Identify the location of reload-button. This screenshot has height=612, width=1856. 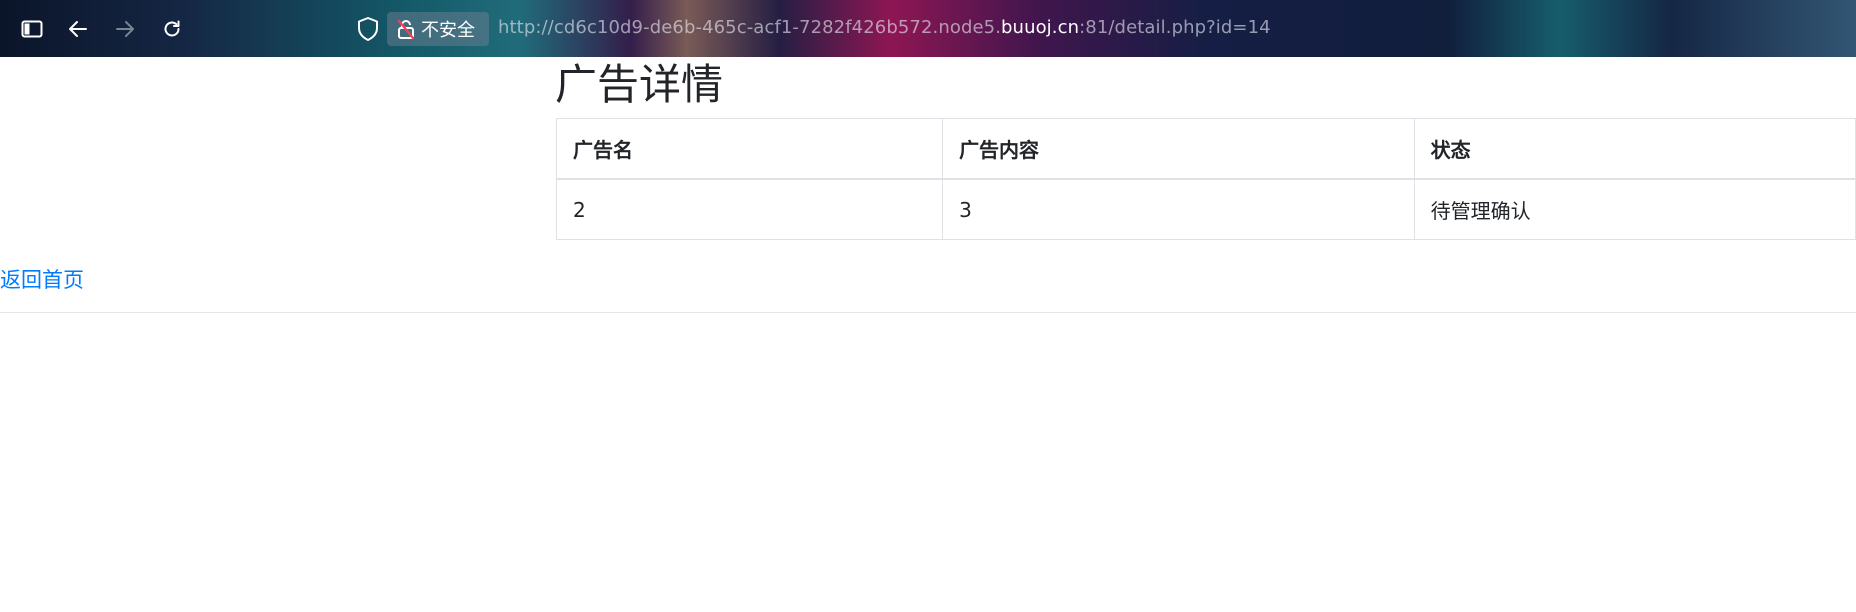
(172, 29).